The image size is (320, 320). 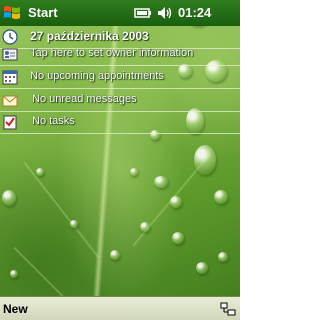 What do you see at coordinates (120, 122) in the screenshot?
I see `tasks-row: No tasks` at bounding box center [120, 122].